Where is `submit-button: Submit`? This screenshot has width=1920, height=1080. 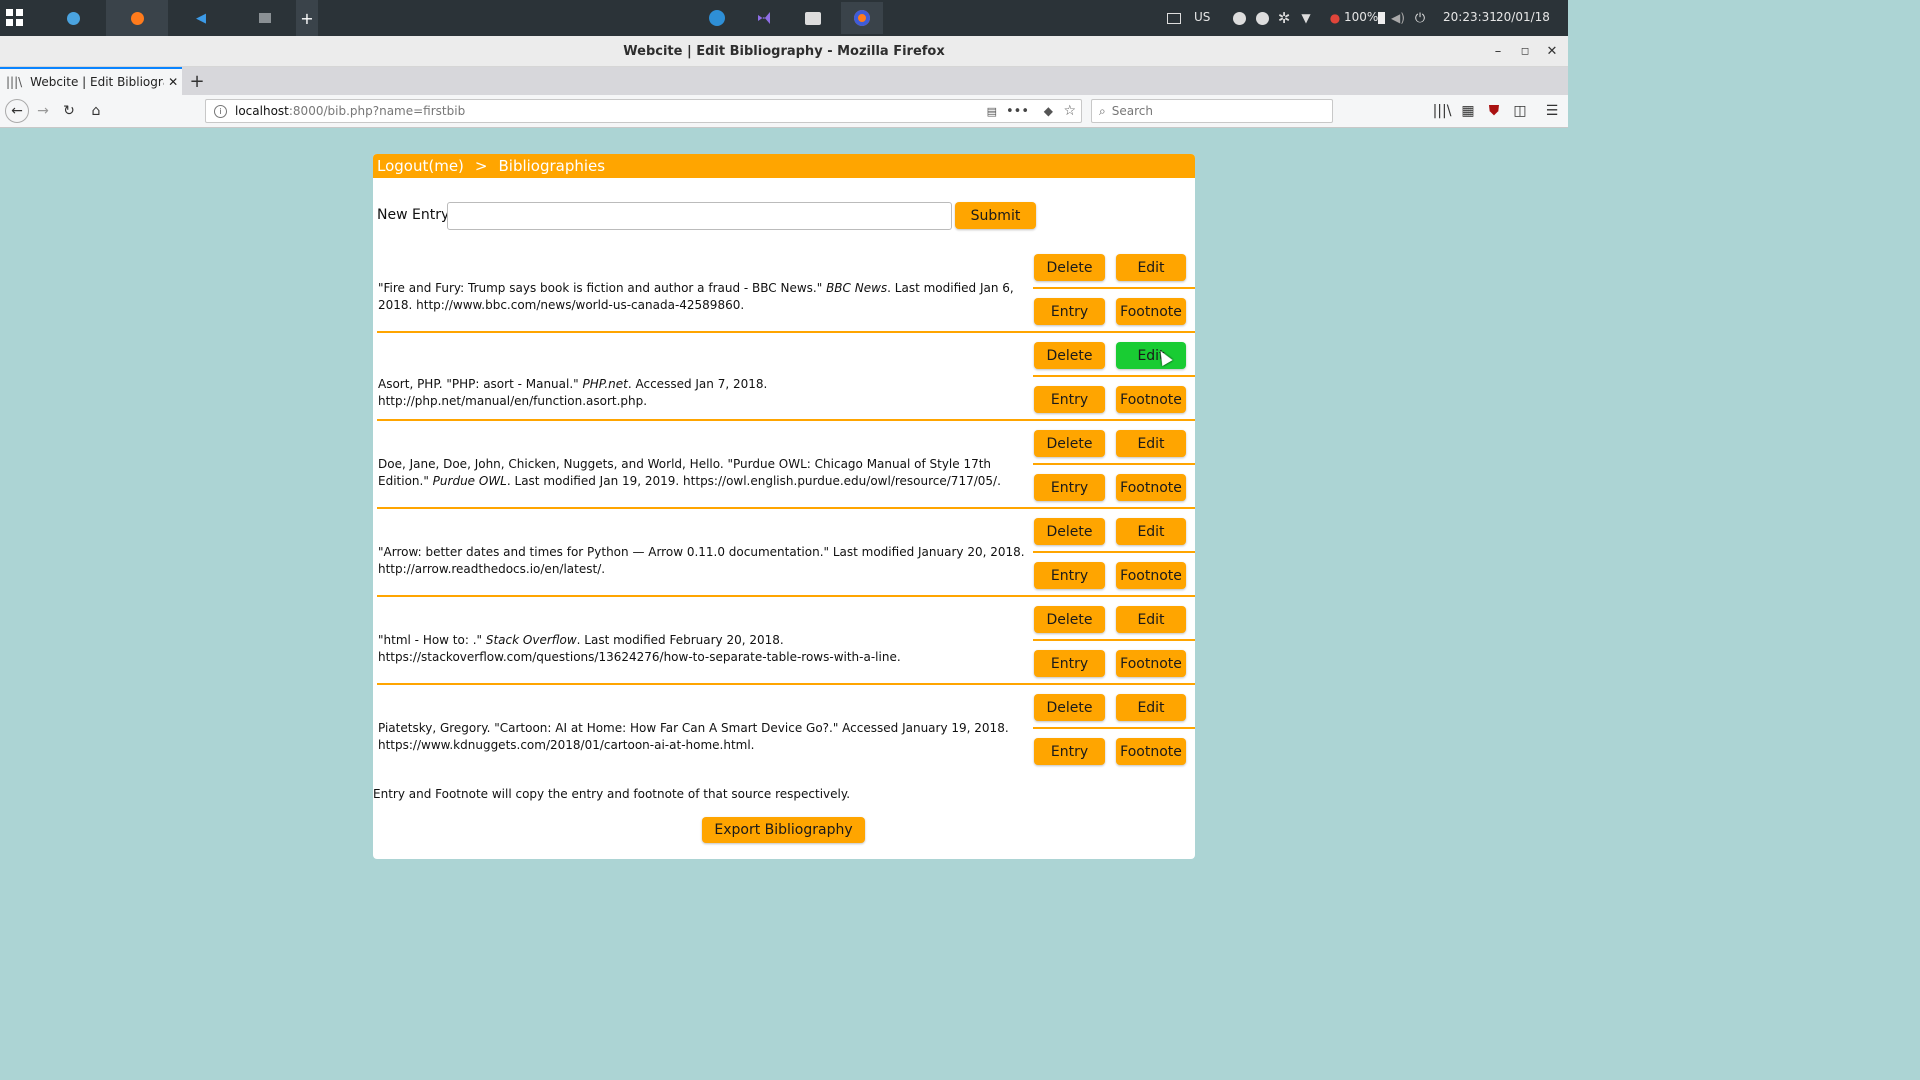
submit-button: Submit is located at coordinates (995, 215).